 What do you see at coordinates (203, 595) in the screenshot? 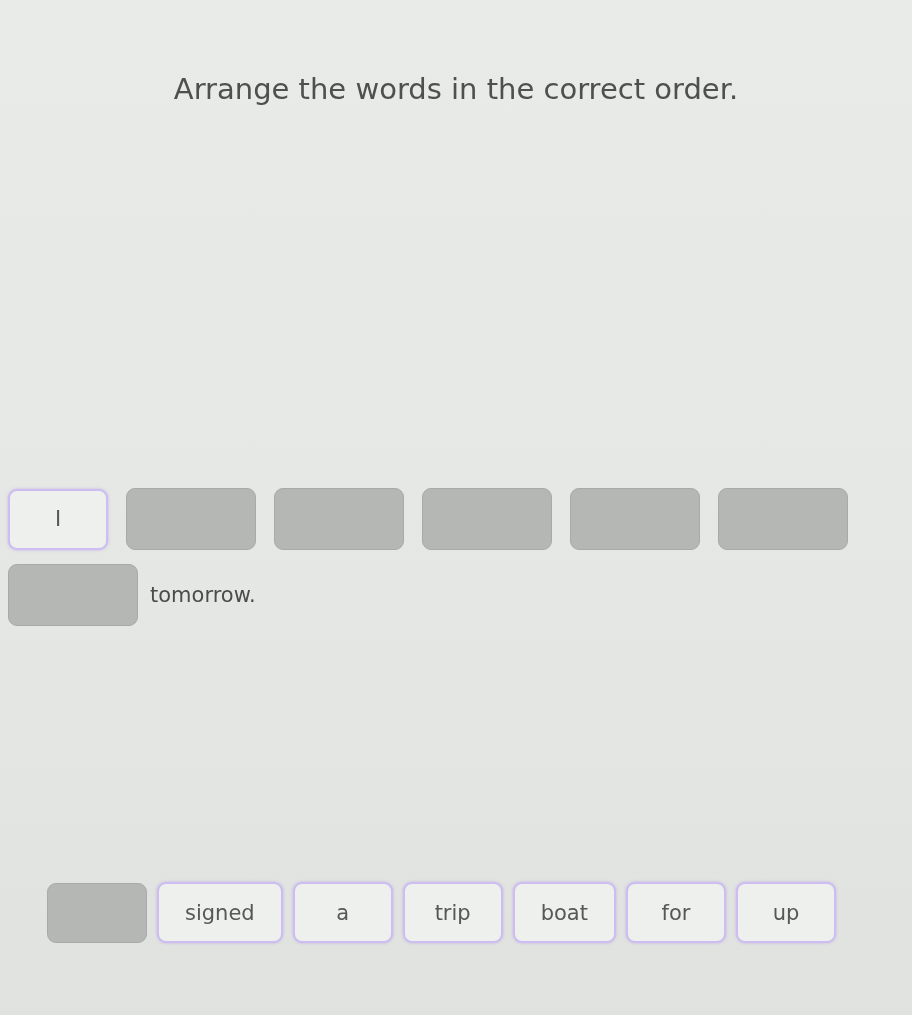
I see `sentence-word: tomorrow.` at bounding box center [203, 595].